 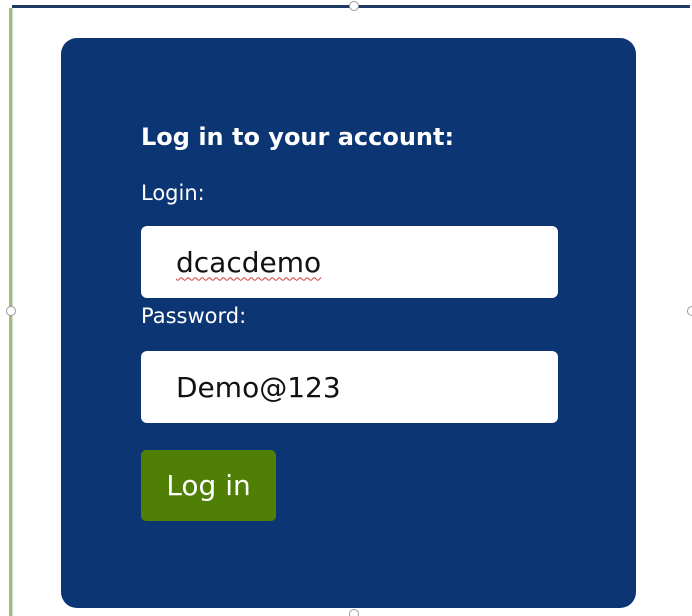 I want to click on resize-handle-top, so click(x=354, y=6).